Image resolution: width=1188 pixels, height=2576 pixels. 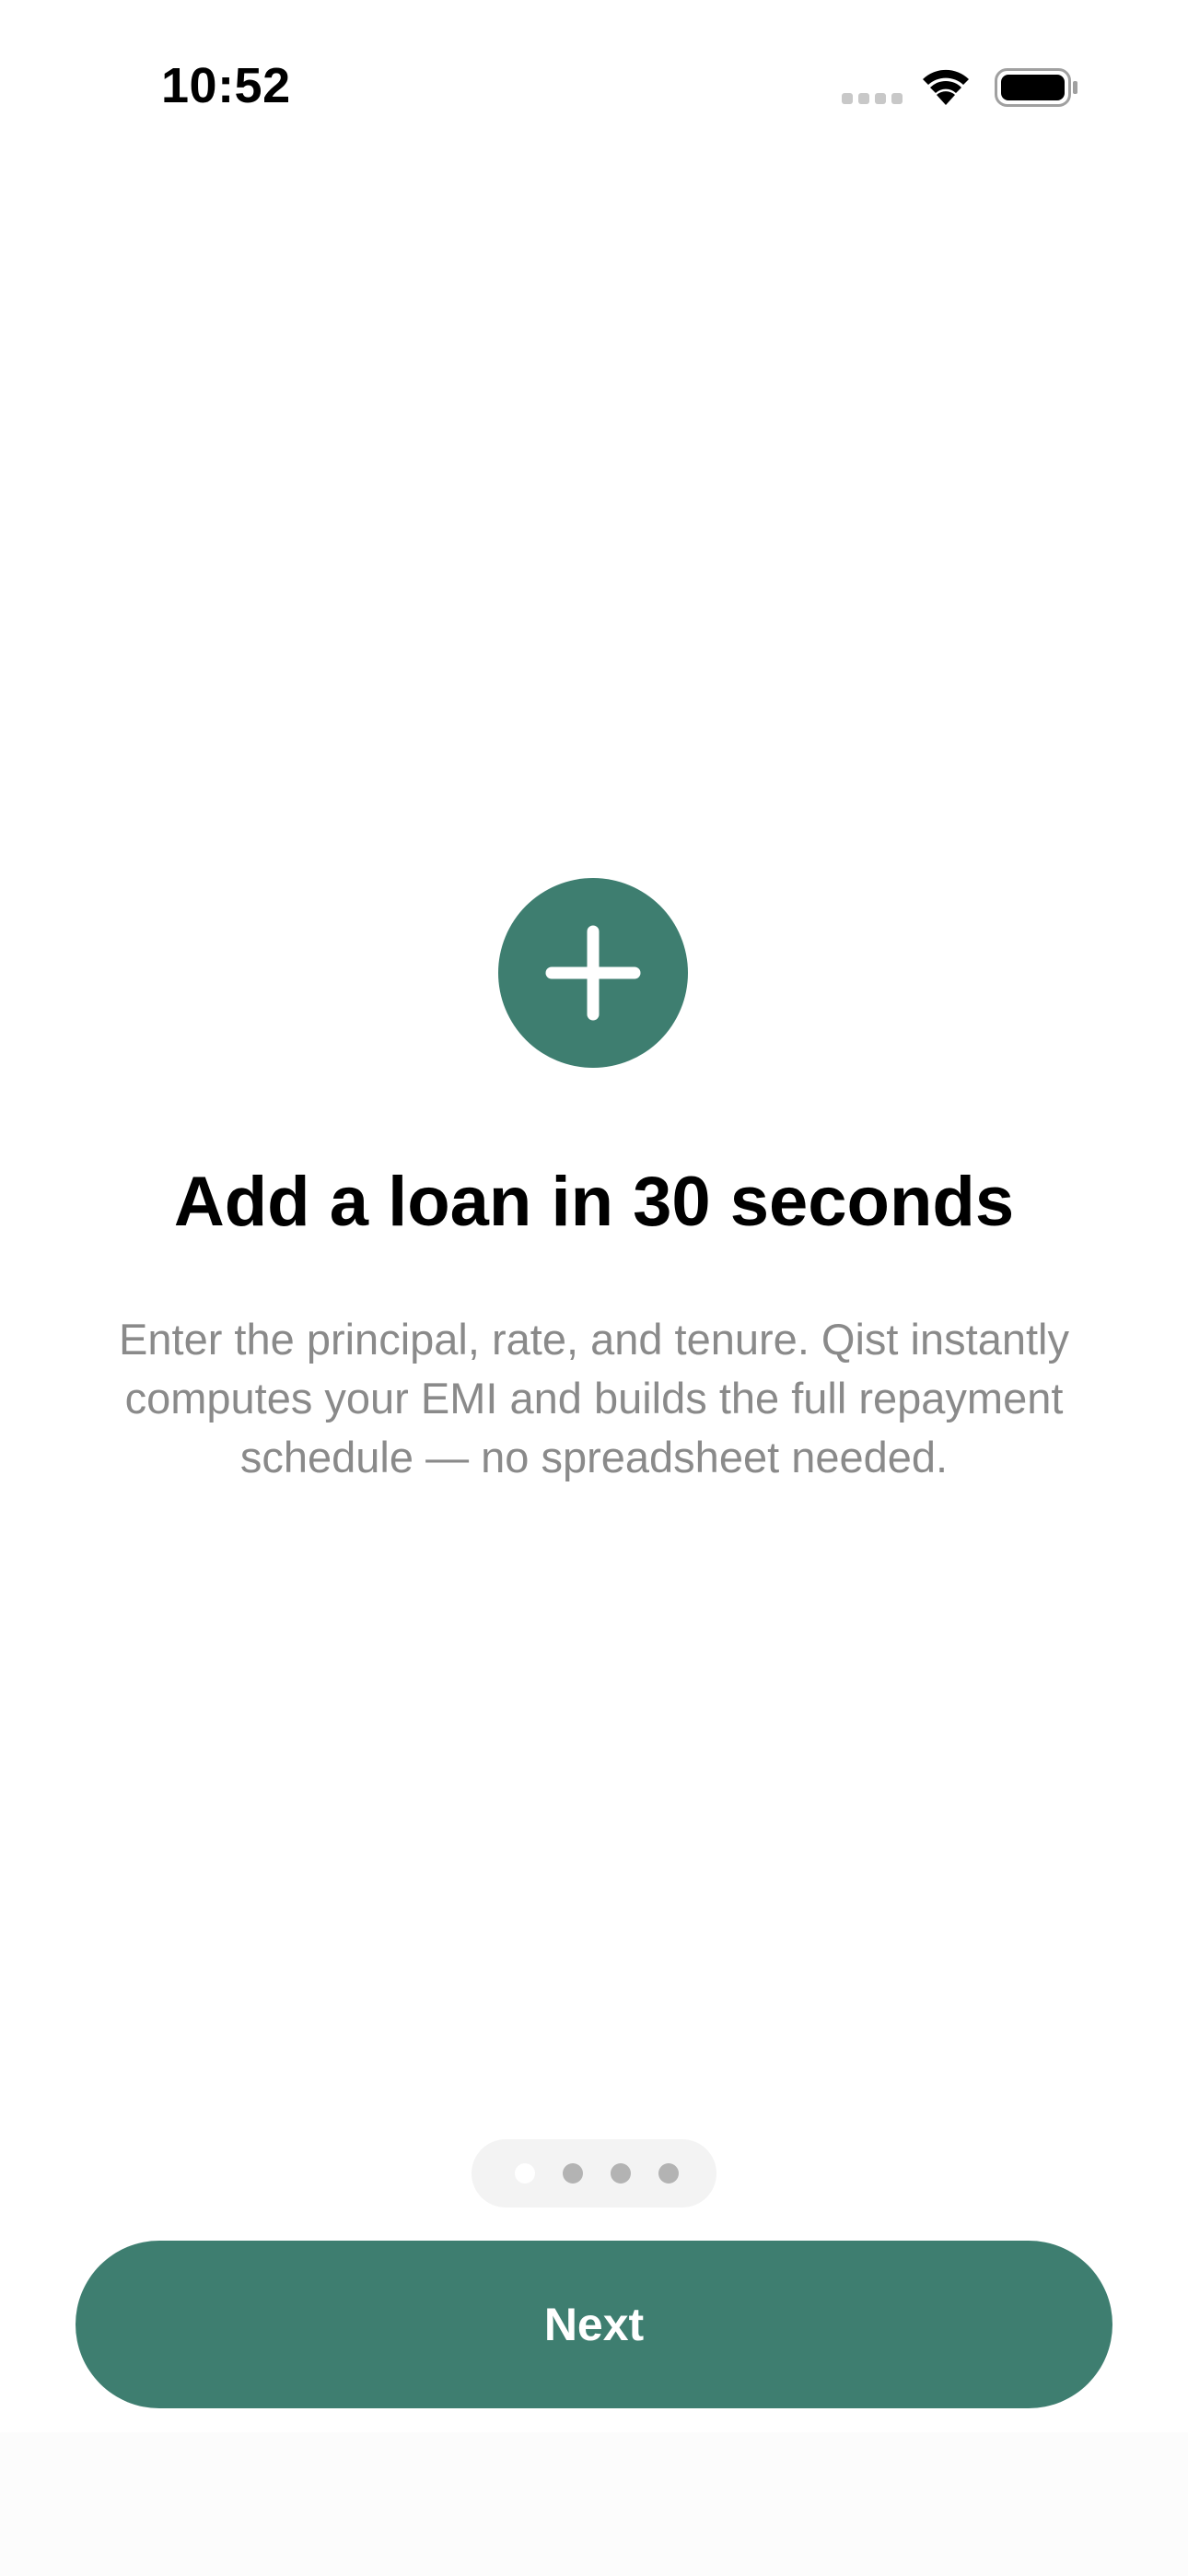 I want to click on wifi-icon, so click(x=946, y=84).